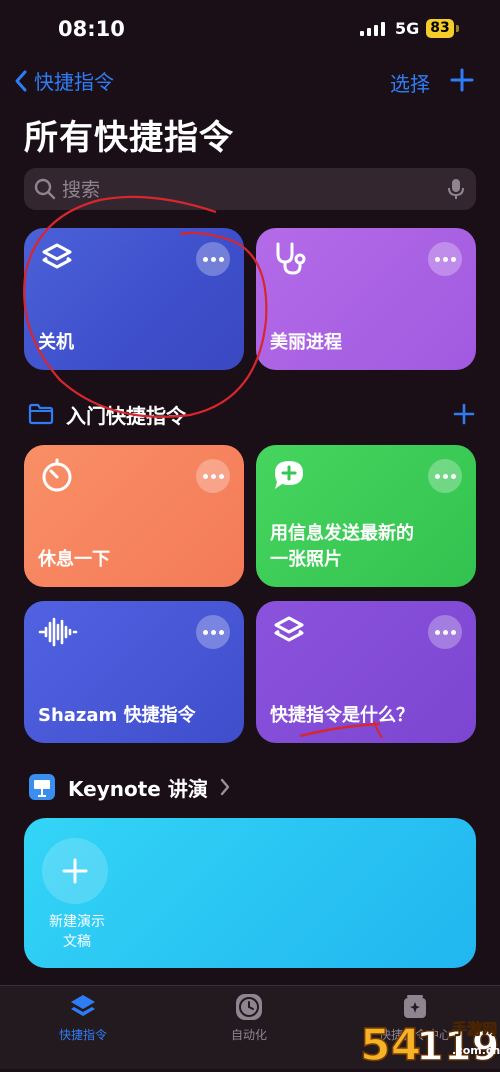 The height and width of the screenshot is (1072, 500). Describe the element at coordinates (42, 787) in the screenshot. I see `keynote-app-icon` at that location.